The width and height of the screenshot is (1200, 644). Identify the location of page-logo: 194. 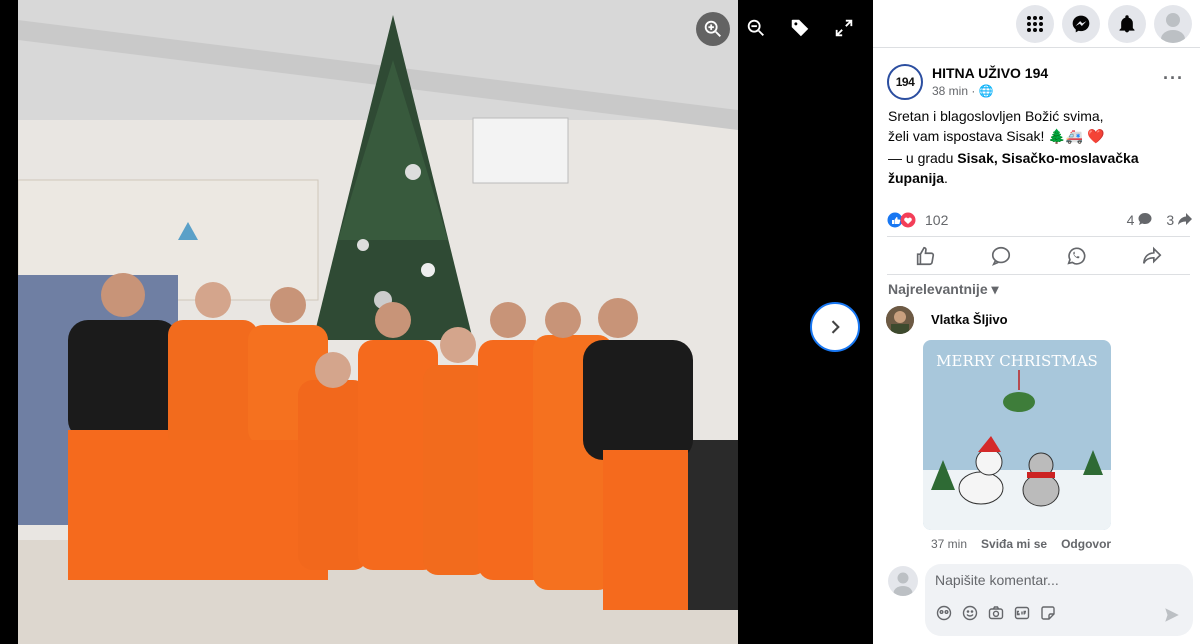
(905, 82).